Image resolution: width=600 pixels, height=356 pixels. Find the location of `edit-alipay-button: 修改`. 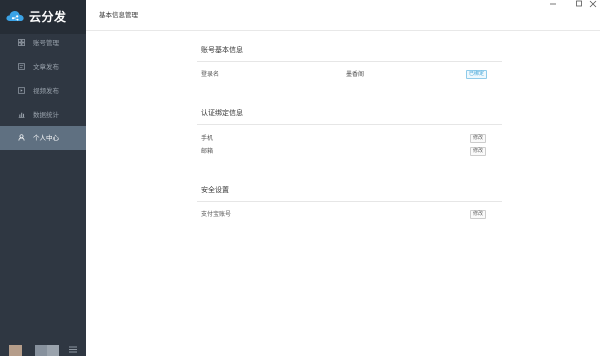

edit-alipay-button: 修改 is located at coordinates (478, 214).